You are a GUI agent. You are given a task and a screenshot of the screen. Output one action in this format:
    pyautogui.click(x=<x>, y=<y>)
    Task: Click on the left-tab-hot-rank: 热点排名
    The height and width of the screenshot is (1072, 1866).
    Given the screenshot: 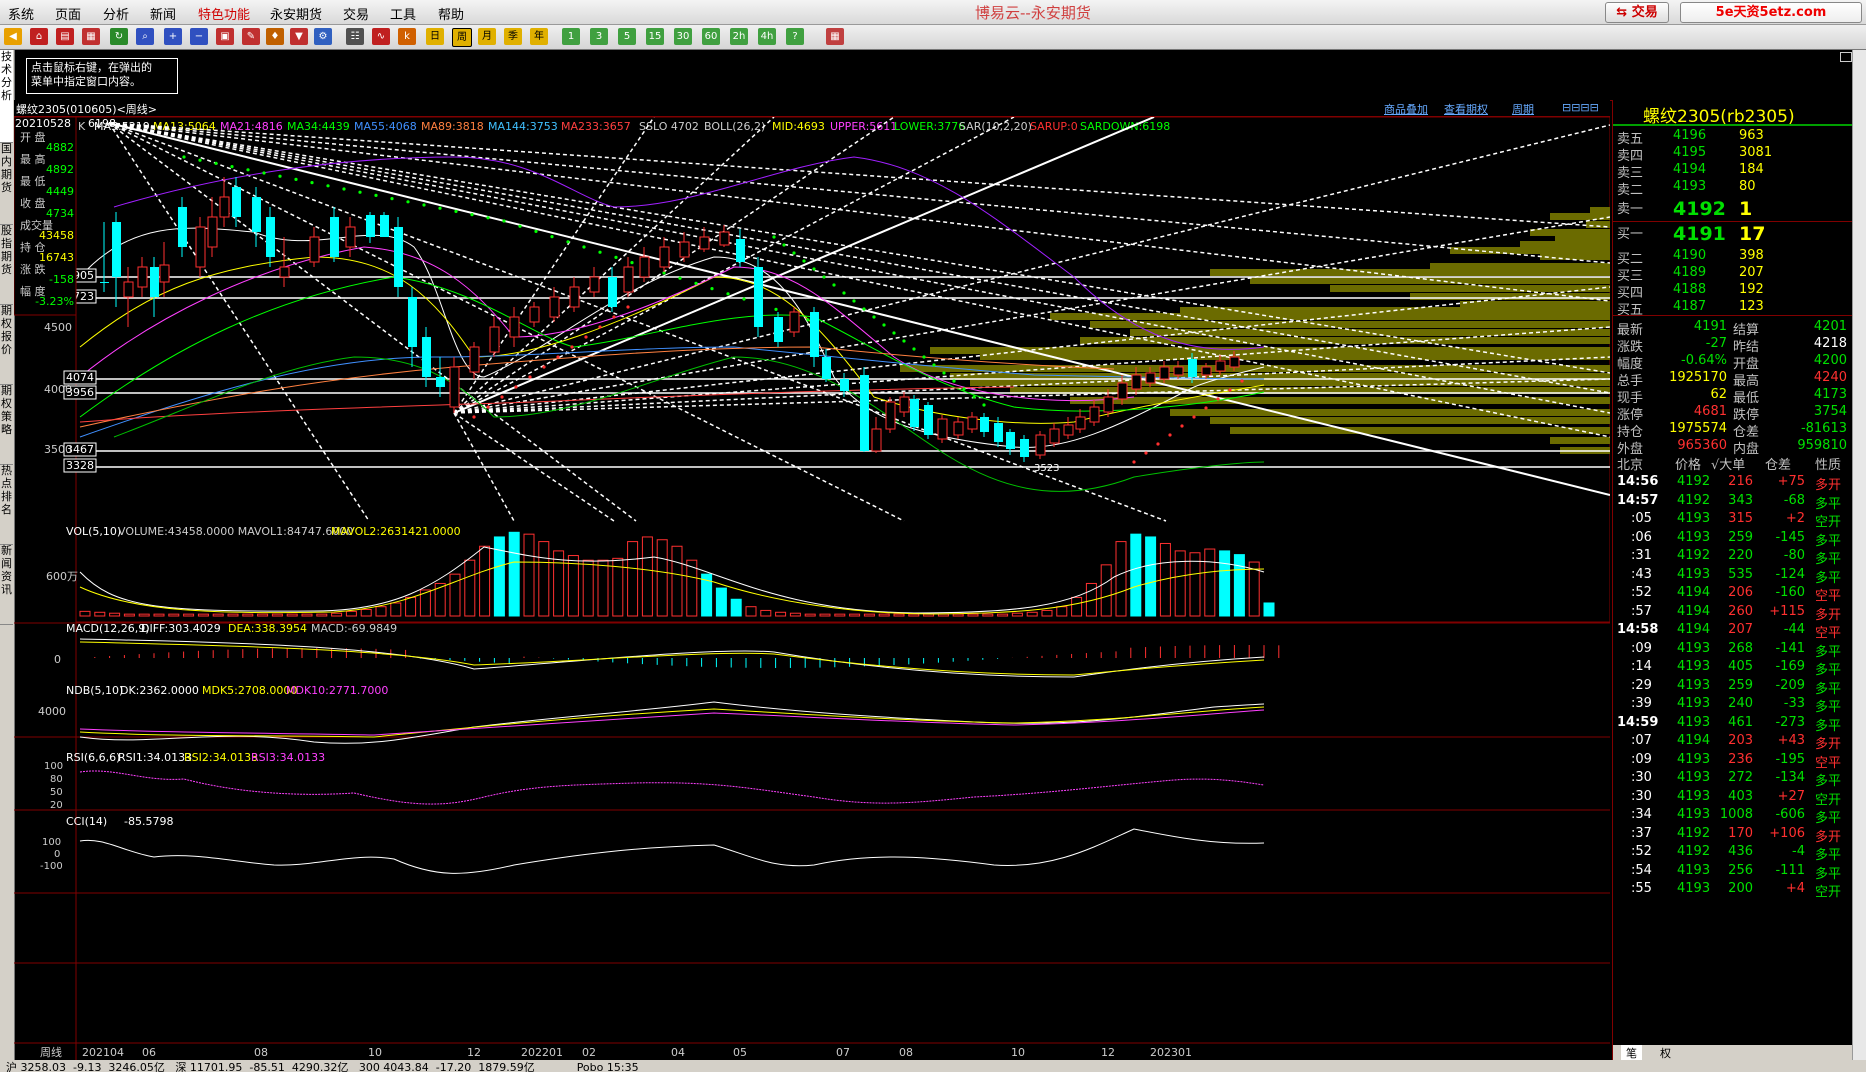 What is the action you would take?
    pyautogui.click(x=6, y=504)
    